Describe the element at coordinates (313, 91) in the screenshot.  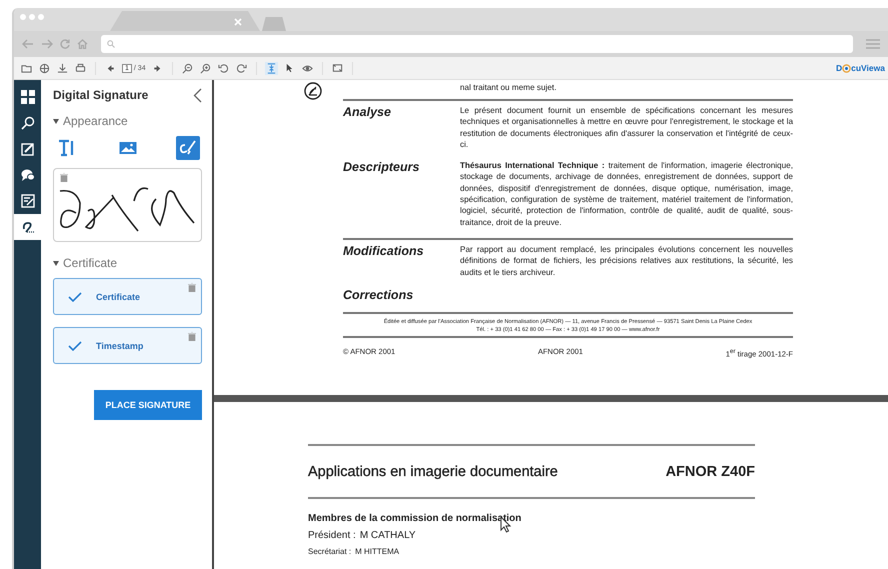
I see `seal-icon` at that location.